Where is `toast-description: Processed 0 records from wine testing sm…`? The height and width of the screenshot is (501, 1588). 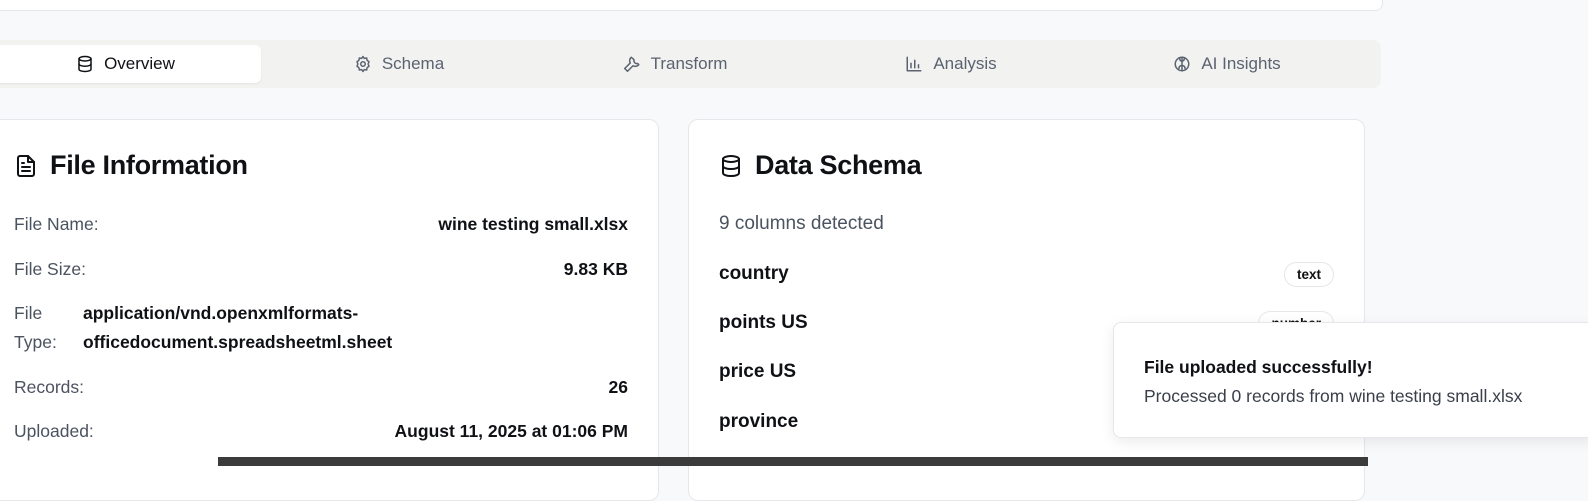
toast-description: Processed 0 records from wine testing sm… is located at coordinates (1333, 396).